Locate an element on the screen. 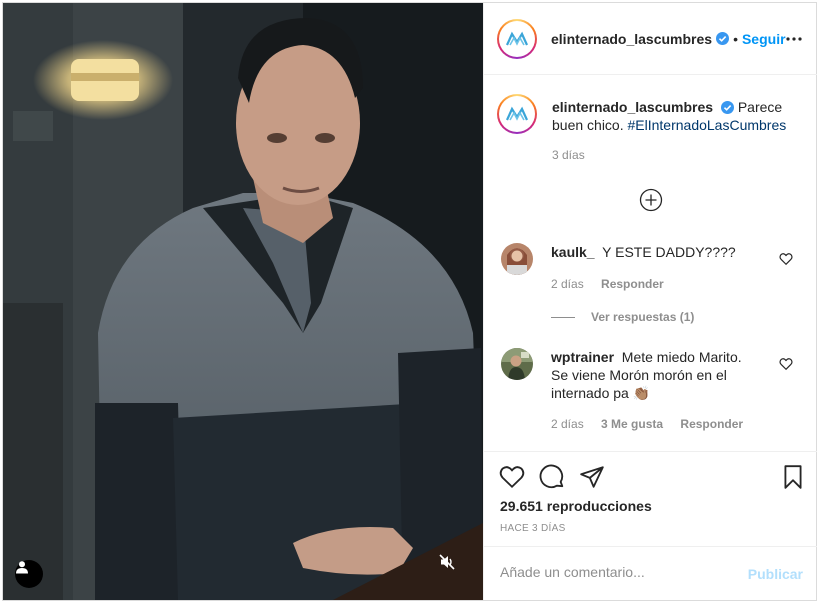 This screenshot has width=819, height=603. profile-avatar is located at coordinates (517, 38).